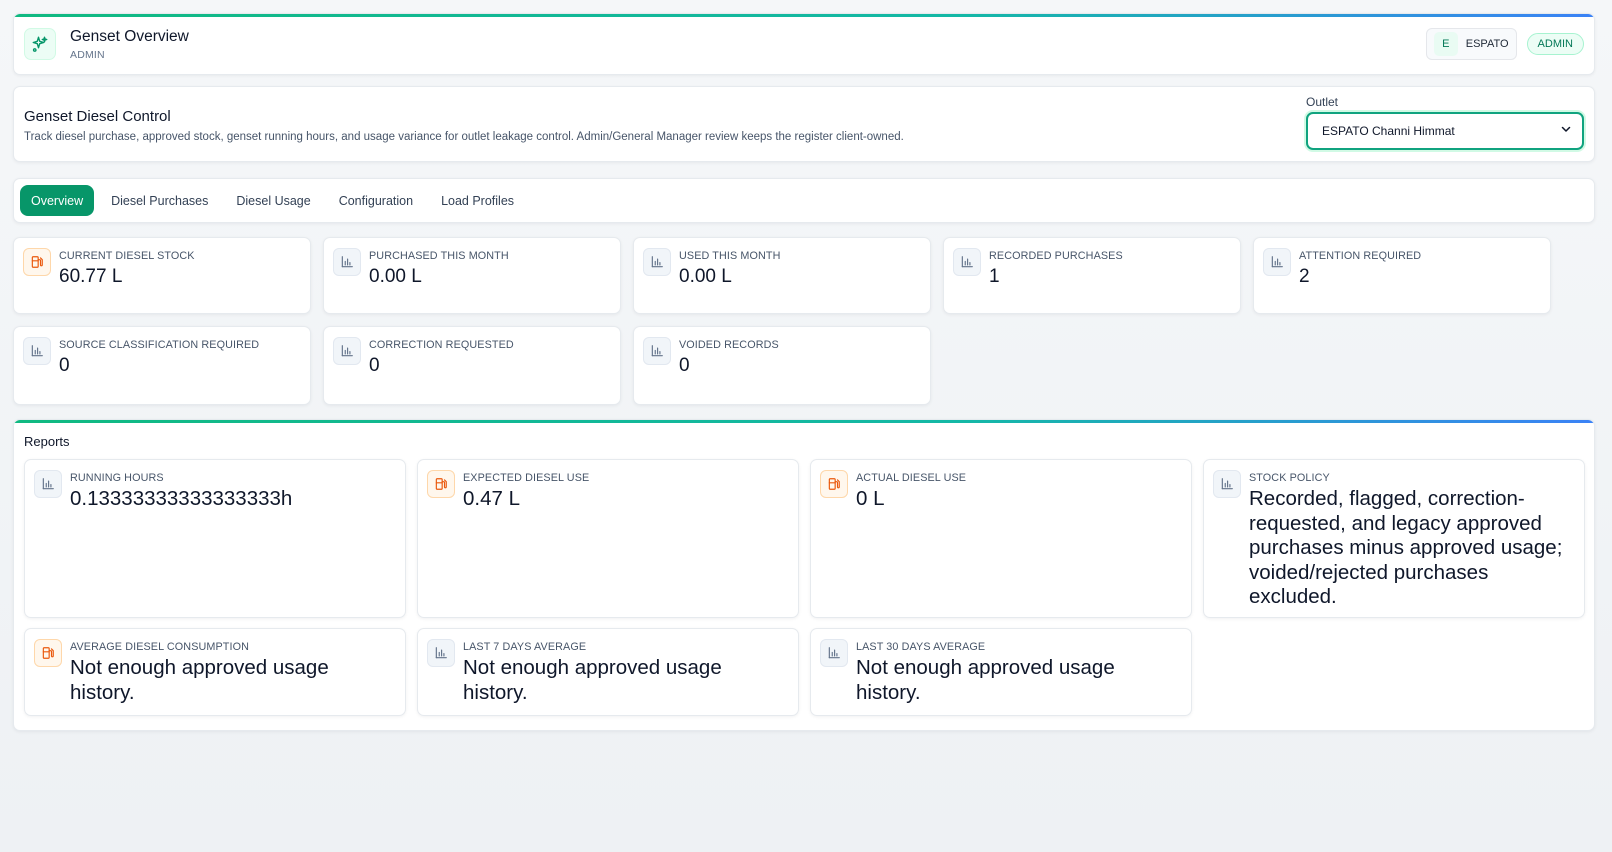 The width and height of the screenshot is (1612, 852). Describe the element at coordinates (491, 498) in the screenshot. I see `report-value: 0.47 L` at that location.